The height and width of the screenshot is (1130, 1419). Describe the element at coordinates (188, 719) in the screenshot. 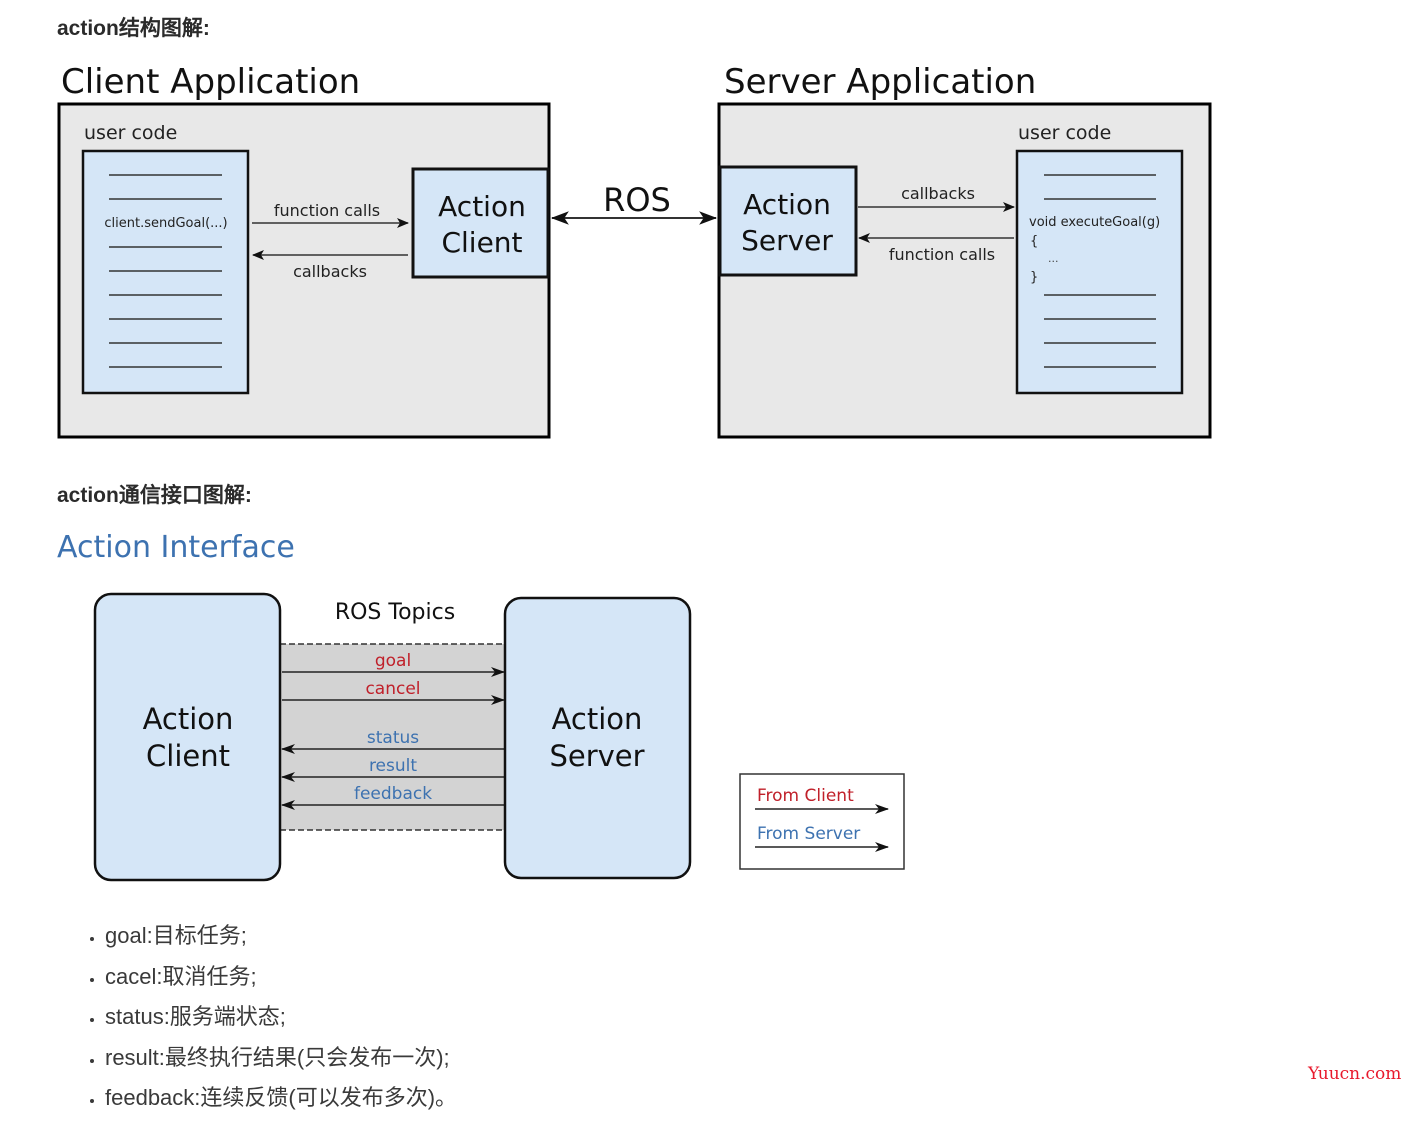

I see `interface-client-label-line1: Action` at that location.